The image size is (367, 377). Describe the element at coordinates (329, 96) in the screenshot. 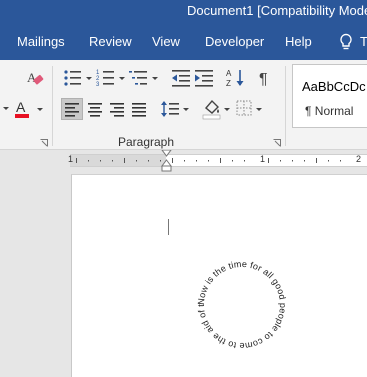

I see `style-normal-tile: AaBbCcDc ¶ Normal` at that location.